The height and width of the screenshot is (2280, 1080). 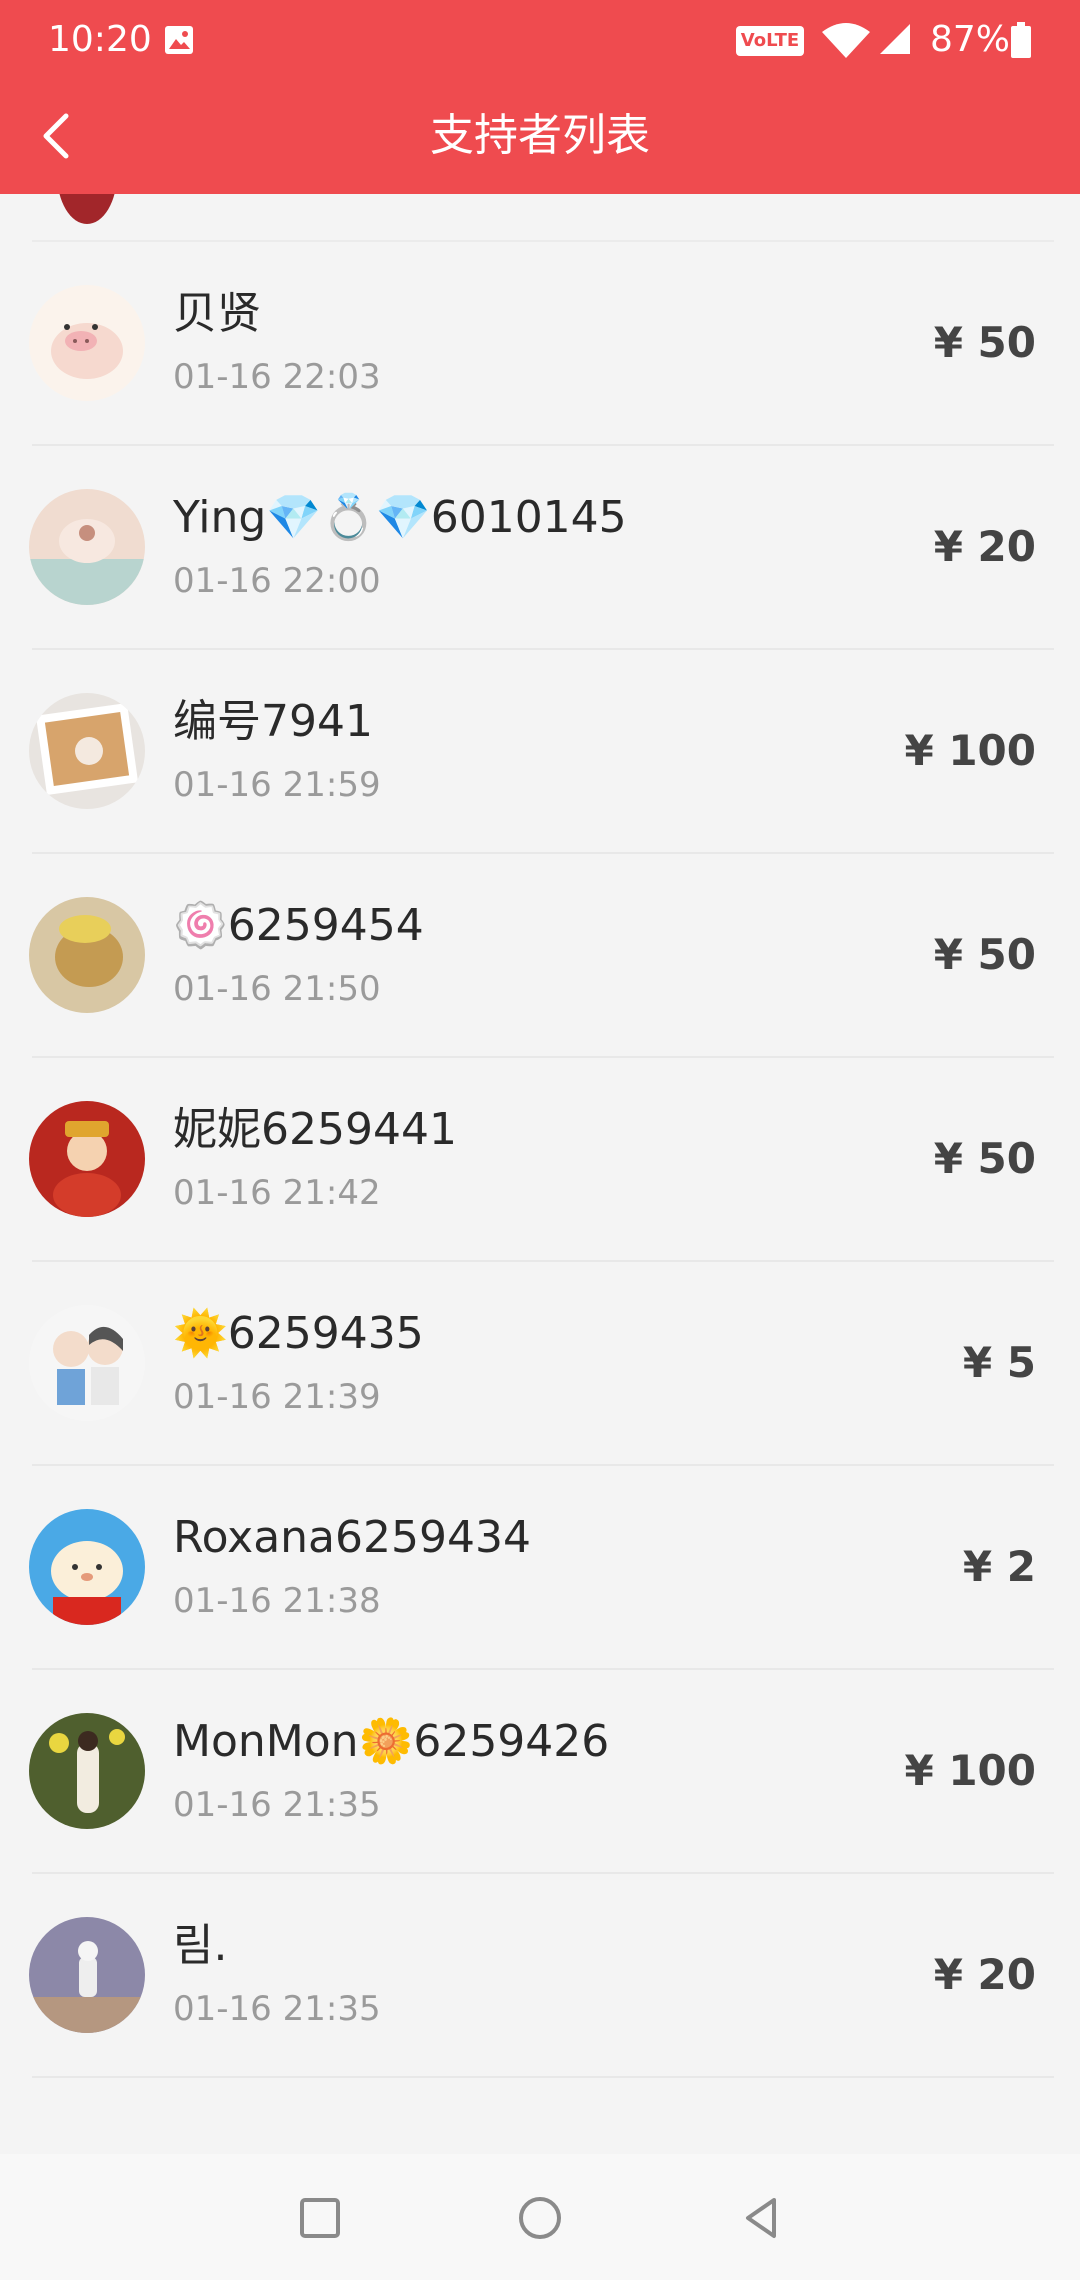 What do you see at coordinates (1021, 40) in the screenshot?
I see `battery-icon` at bounding box center [1021, 40].